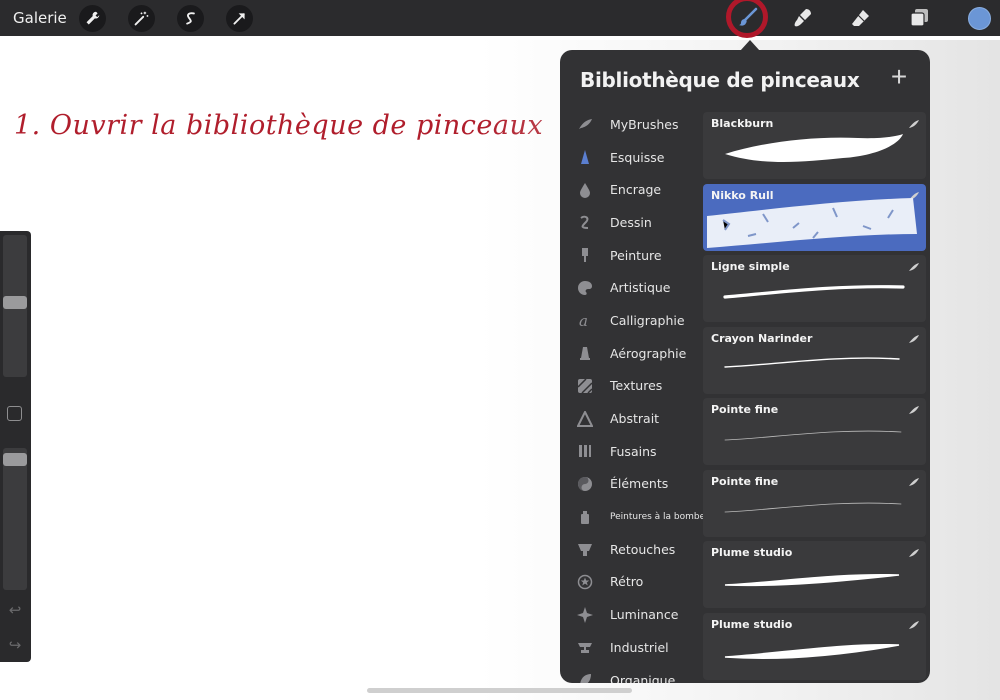 This screenshot has height=700, width=1000. I want to click on brush-category-item: MyBrushes, so click(631, 124).